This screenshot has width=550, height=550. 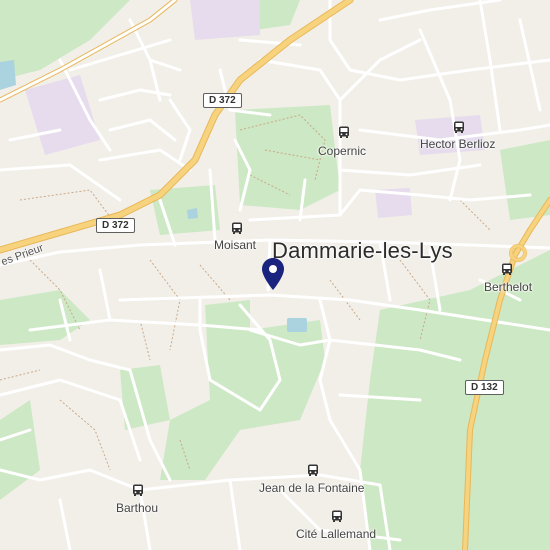 I want to click on location-pin-icon, so click(x=273, y=274).